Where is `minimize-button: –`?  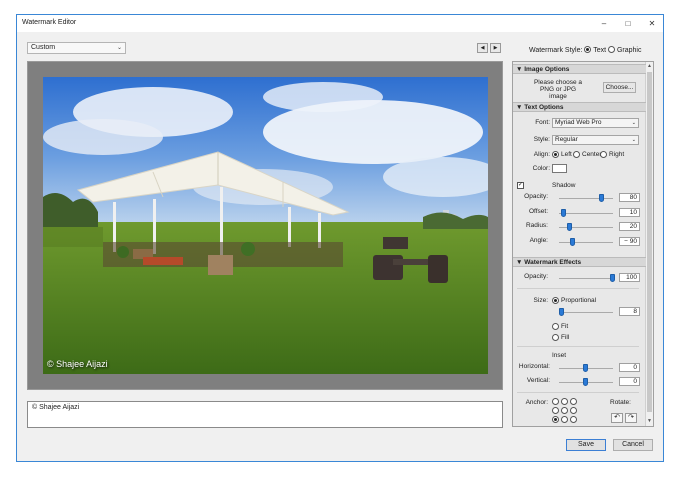 minimize-button: – is located at coordinates (604, 23).